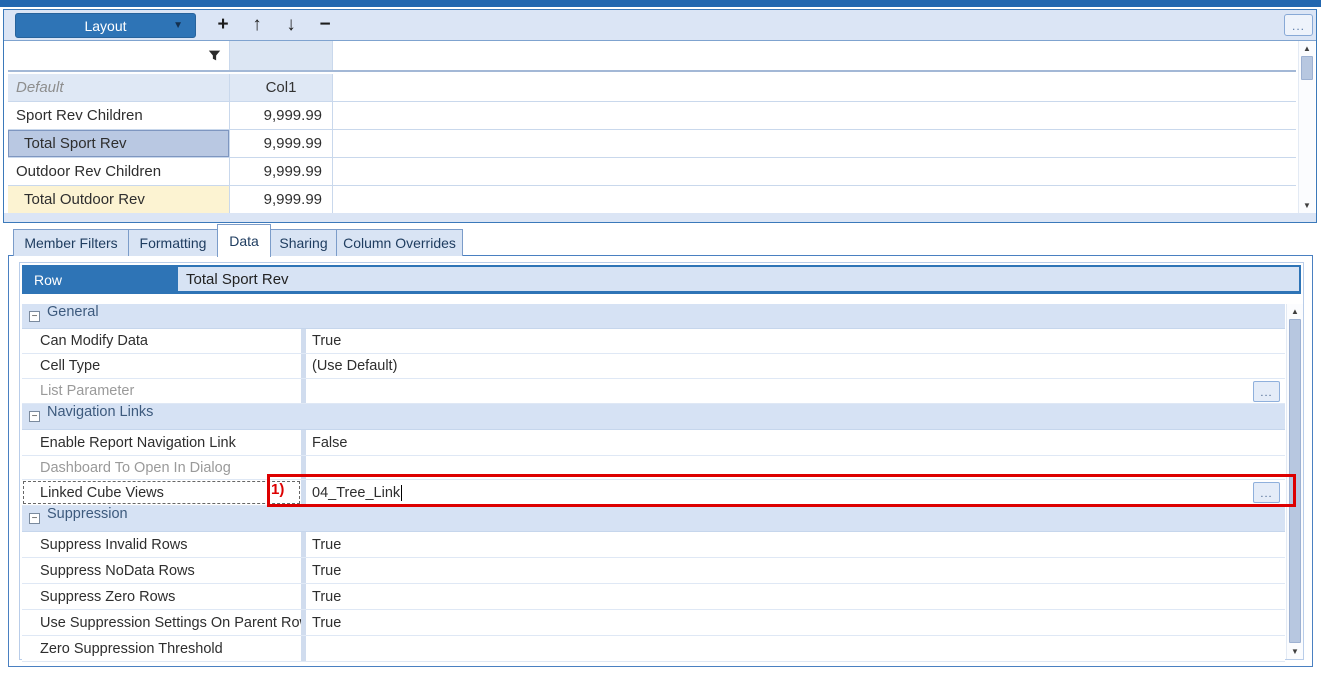 This screenshot has width=1321, height=673. What do you see at coordinates (119, 115) in the screenshot?
I see `row-header-cell: Sport Rev Children` at bounding box center [119, 115].